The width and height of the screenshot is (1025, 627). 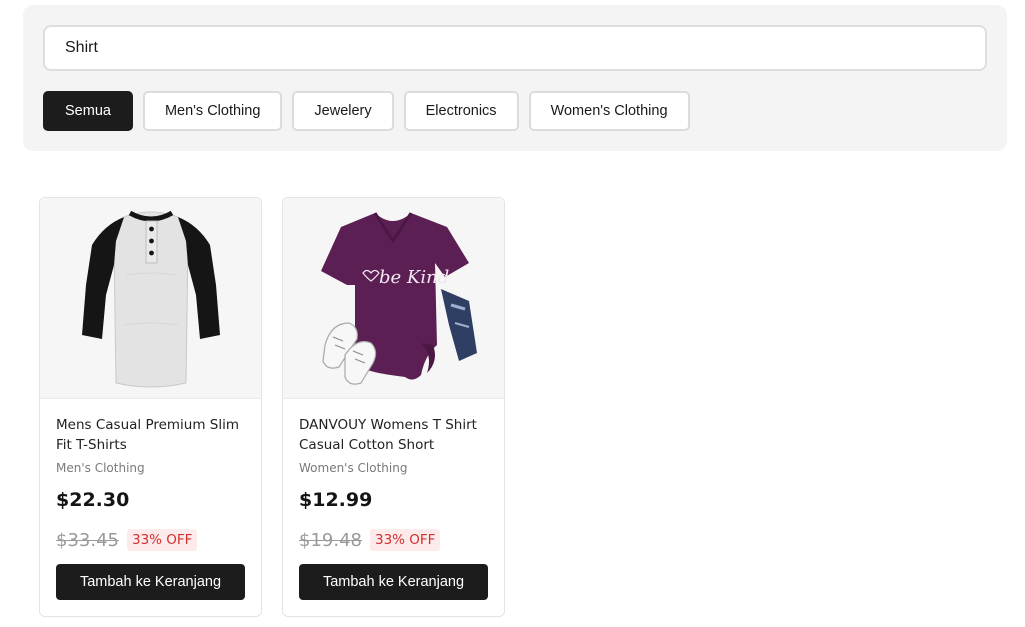 I want to click on product-image, so click(x=150, y=298).